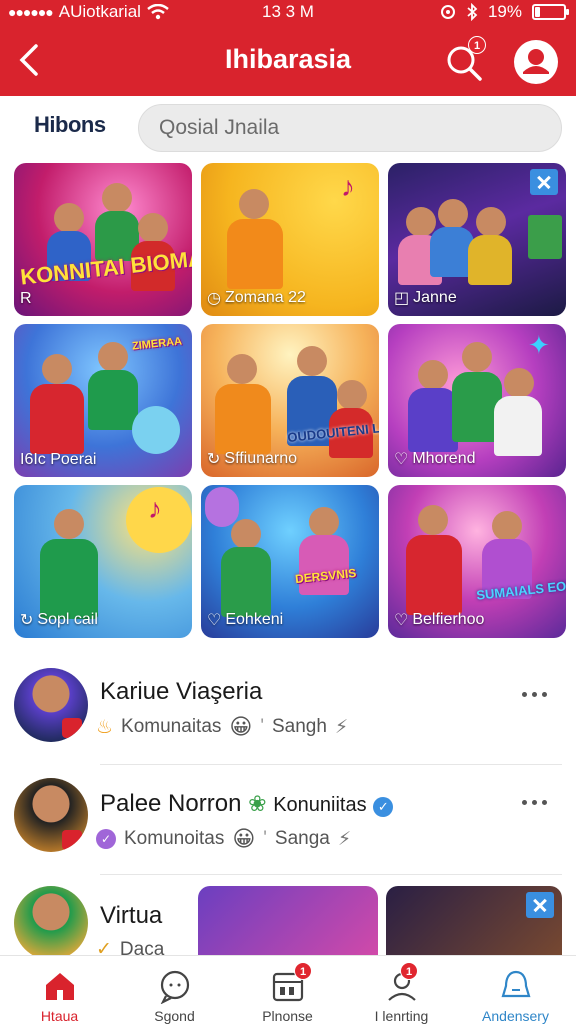 This screenshot has height=1024, width=576. What do you see at coordinates (537, 12) in the screenshot?
I see `battery-level` at bounding box center [537, 12].